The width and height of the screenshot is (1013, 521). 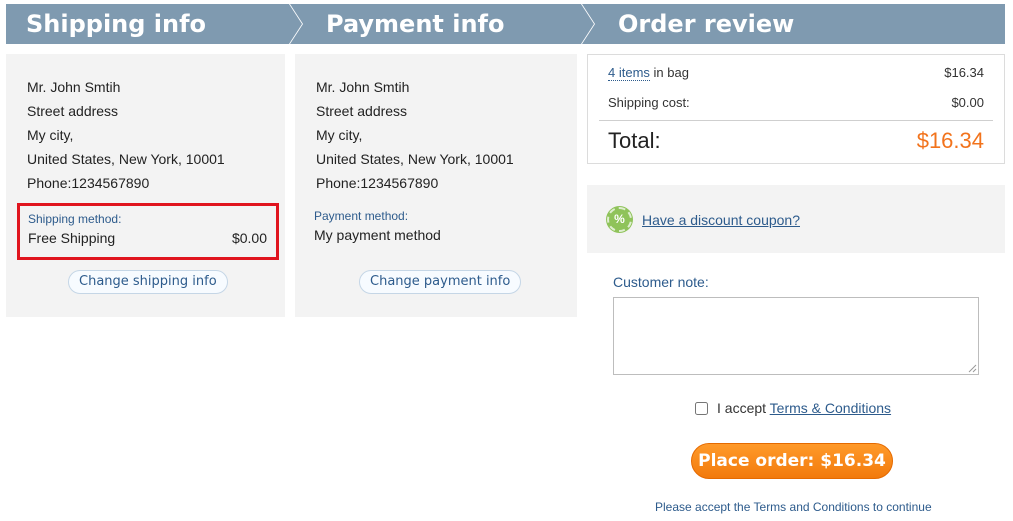 I want to click on place-order-button: Place order: $16.34, so click(x=792, y=461).